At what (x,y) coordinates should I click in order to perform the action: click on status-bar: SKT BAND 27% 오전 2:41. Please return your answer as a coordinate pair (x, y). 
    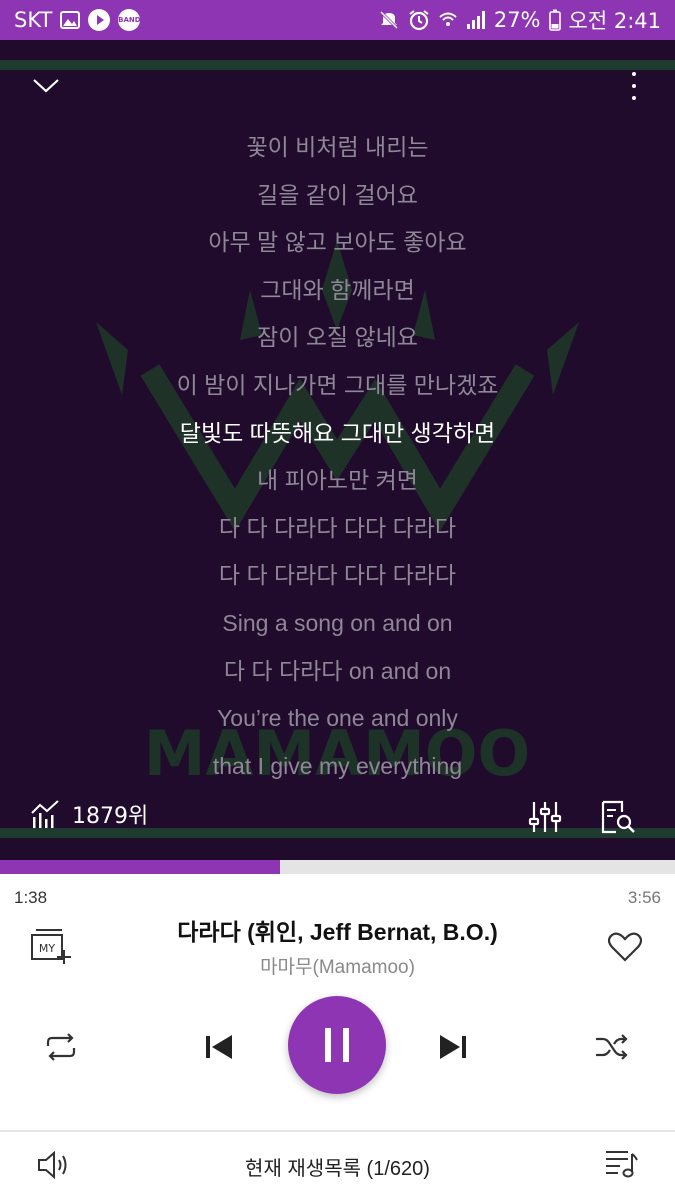
    Looking at the image, I should click on (337, 20).